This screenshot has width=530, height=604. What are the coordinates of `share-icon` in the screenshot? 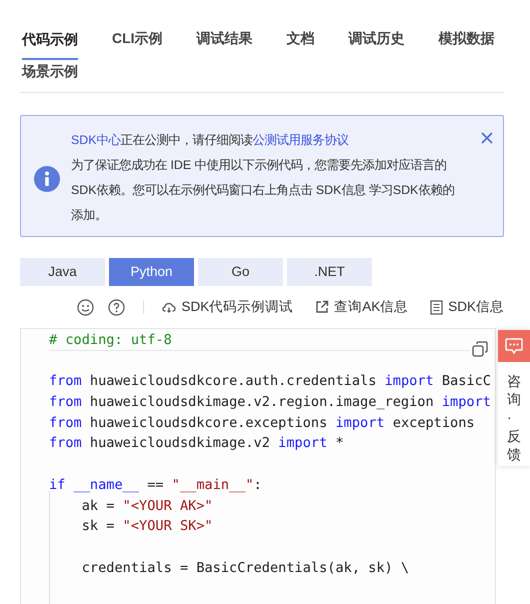 It's located at (322, 307).